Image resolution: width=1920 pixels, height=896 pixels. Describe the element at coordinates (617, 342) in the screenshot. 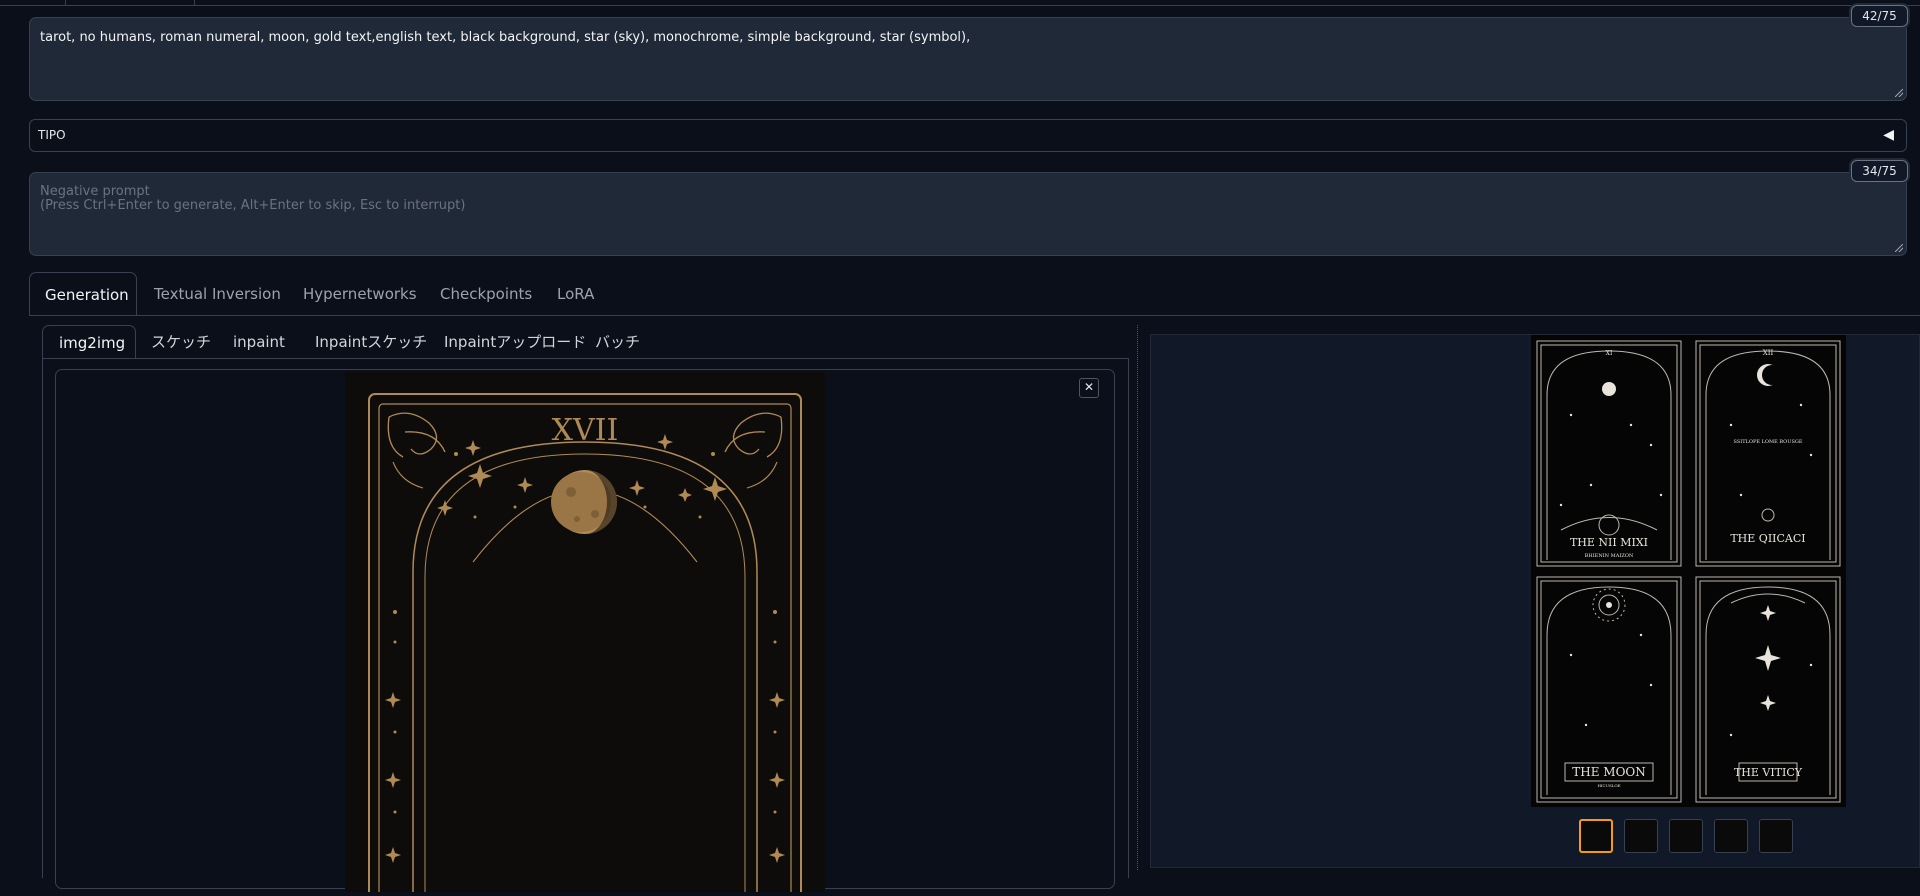

I see `subtab-batch: バッチ` at that location.